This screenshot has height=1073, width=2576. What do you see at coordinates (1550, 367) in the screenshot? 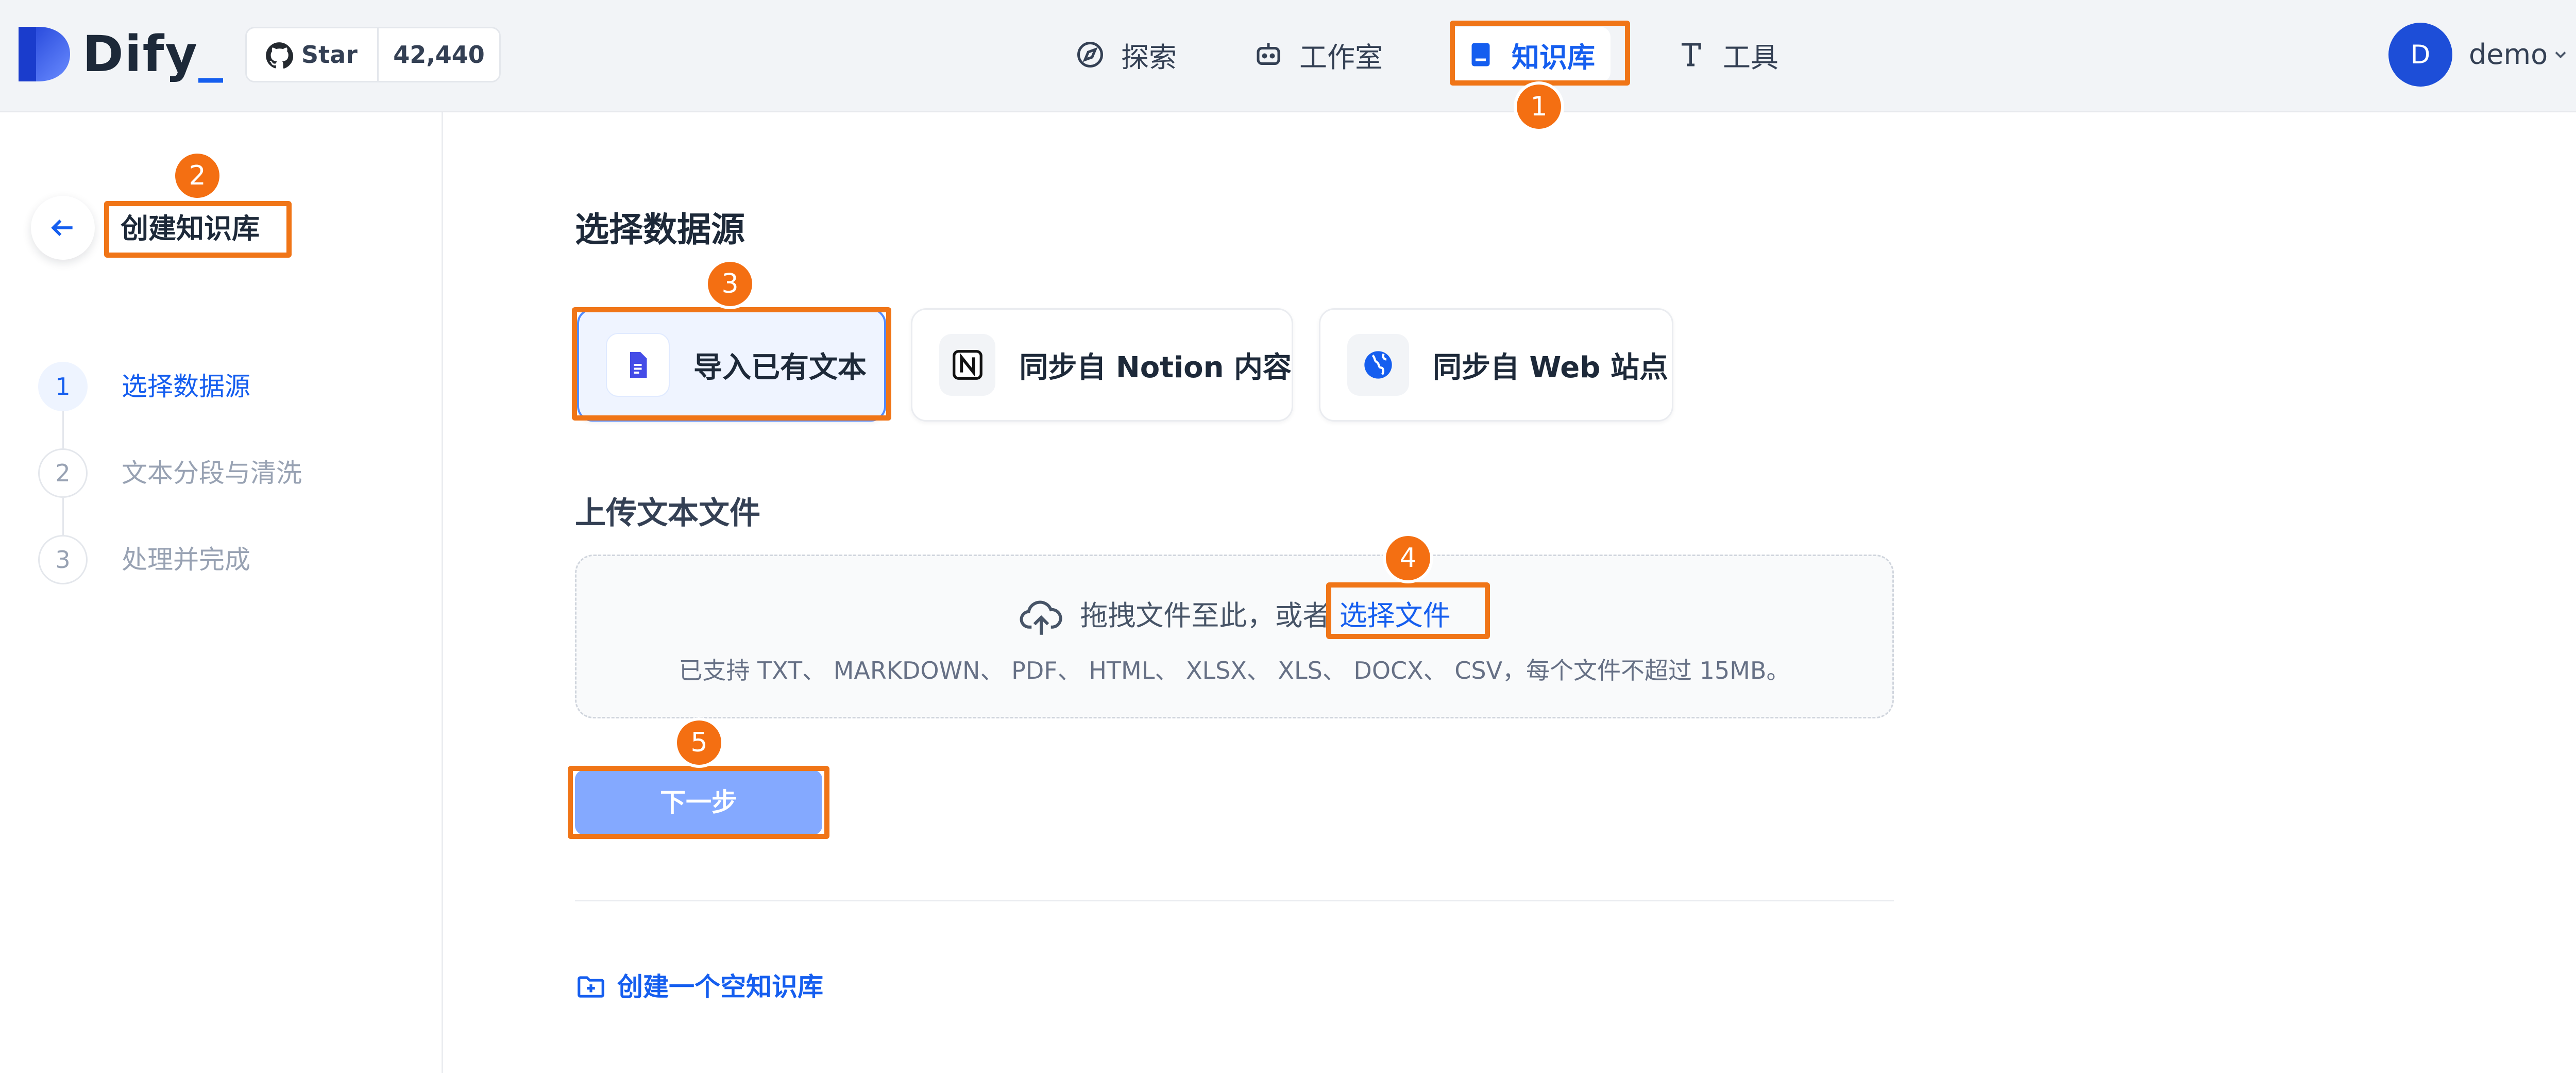
I see `source-card-web-label: 同步自 Web 站点` at bounding box center [1550, 367].